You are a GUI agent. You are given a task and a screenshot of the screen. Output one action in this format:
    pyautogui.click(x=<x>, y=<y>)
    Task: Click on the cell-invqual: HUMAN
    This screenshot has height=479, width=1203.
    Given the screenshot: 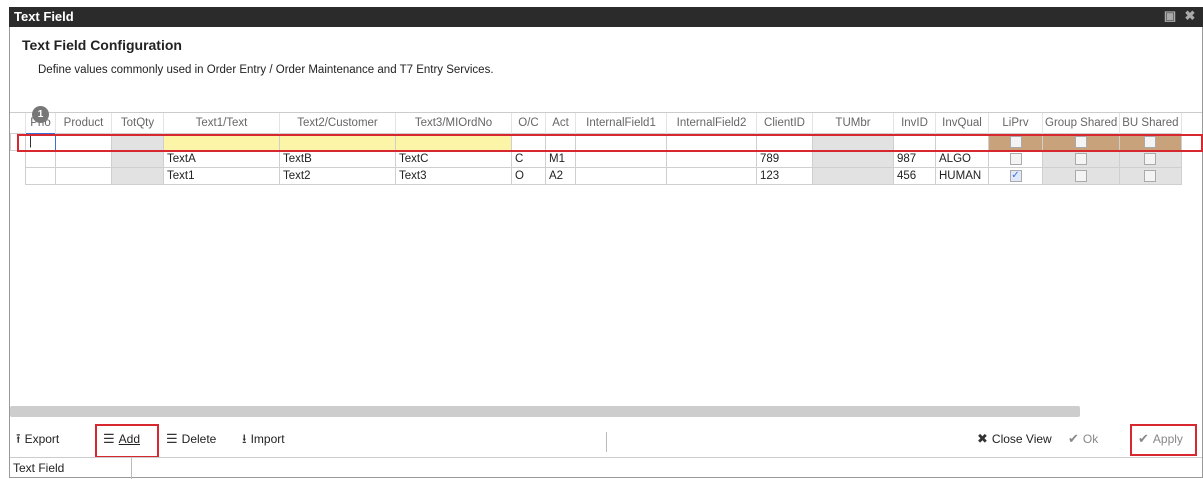 What is the action you would take?
    pyautogui.click(x=962, y=176)
    